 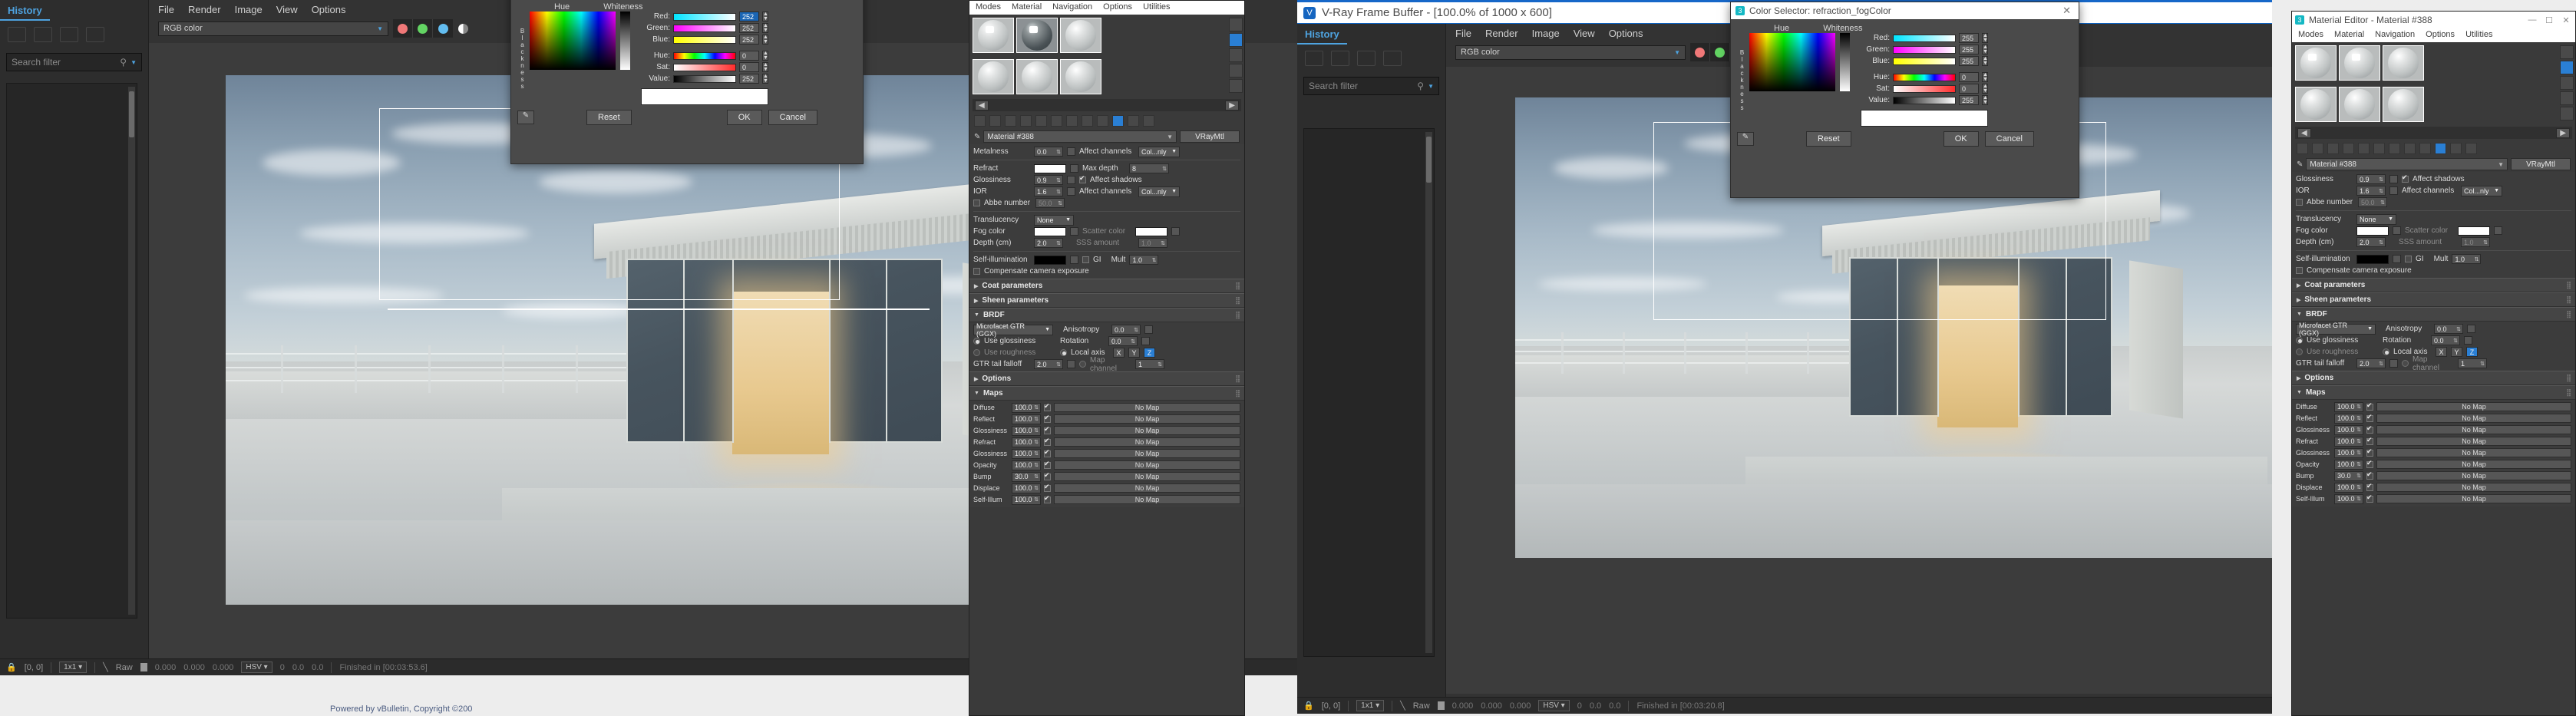 I want to click on scatter-color-swatch, so click(x=1151, y=231).